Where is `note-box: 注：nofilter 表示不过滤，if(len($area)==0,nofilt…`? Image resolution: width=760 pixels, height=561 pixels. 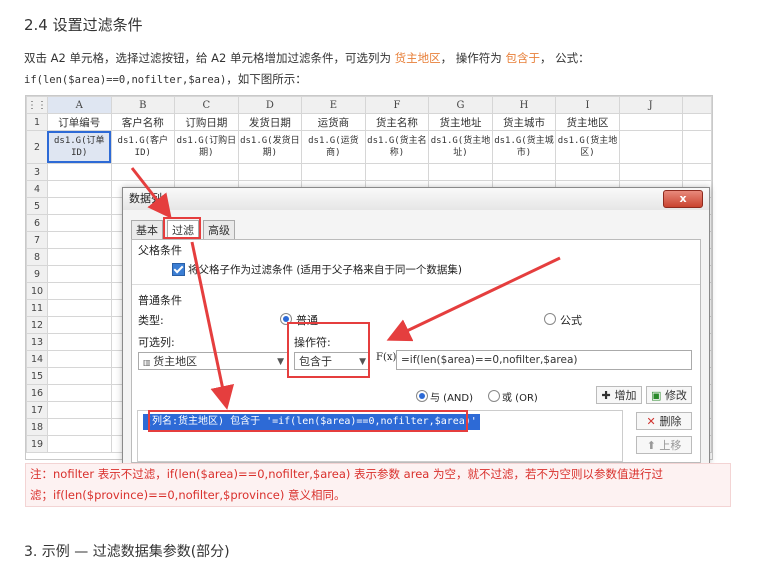 note-box: 注：nofilter 表示不过滤，if(len($area)==0,nofilt… is located at coordinates (378, 485).